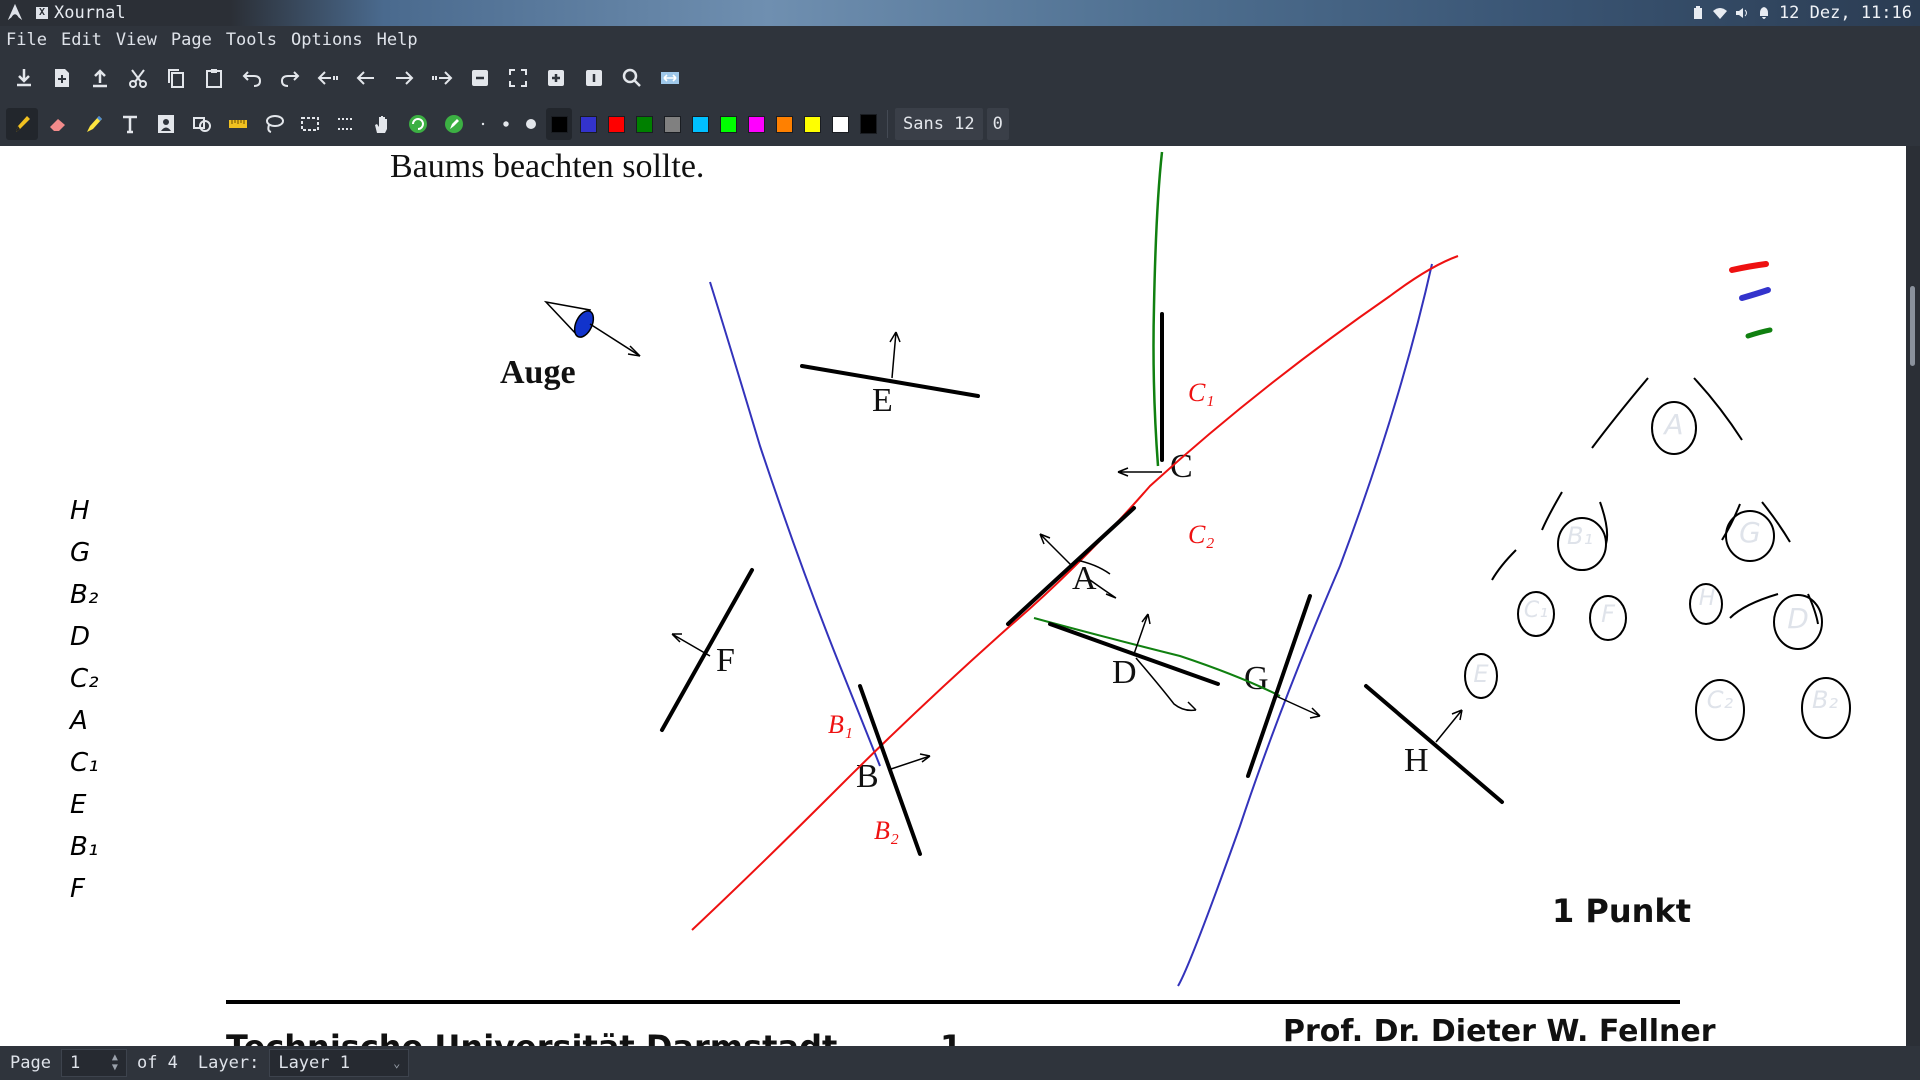 This screenshot has width=1920, height=1080. What do you see at coordinates (94, 124) in the screenshot?
I see `highlighter-tool-button` at bounding box center [94, 124].